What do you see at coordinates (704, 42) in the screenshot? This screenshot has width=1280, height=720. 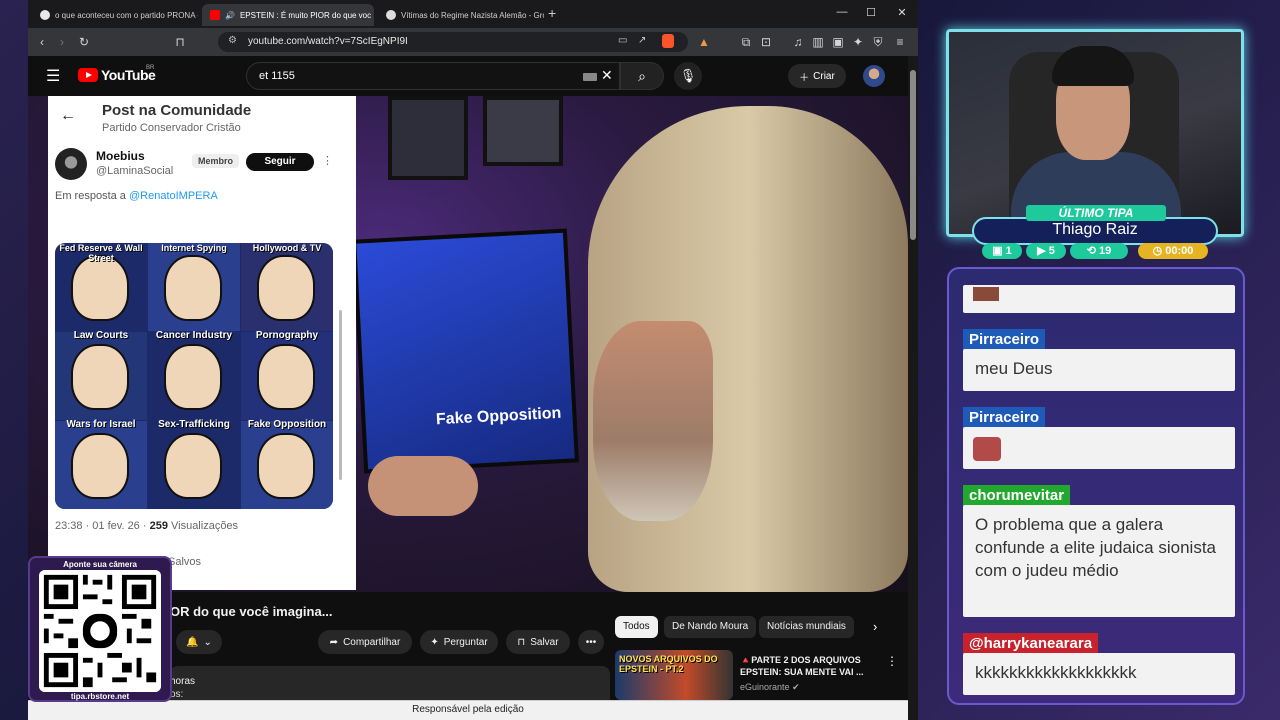 I see `rewards-icon: ▲` at bounding box center [704, 42].